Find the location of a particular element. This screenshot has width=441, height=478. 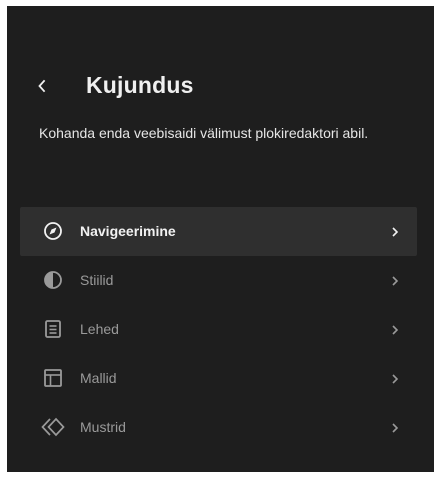

patterns-diamond-icon is located at coordinates (53, 427).